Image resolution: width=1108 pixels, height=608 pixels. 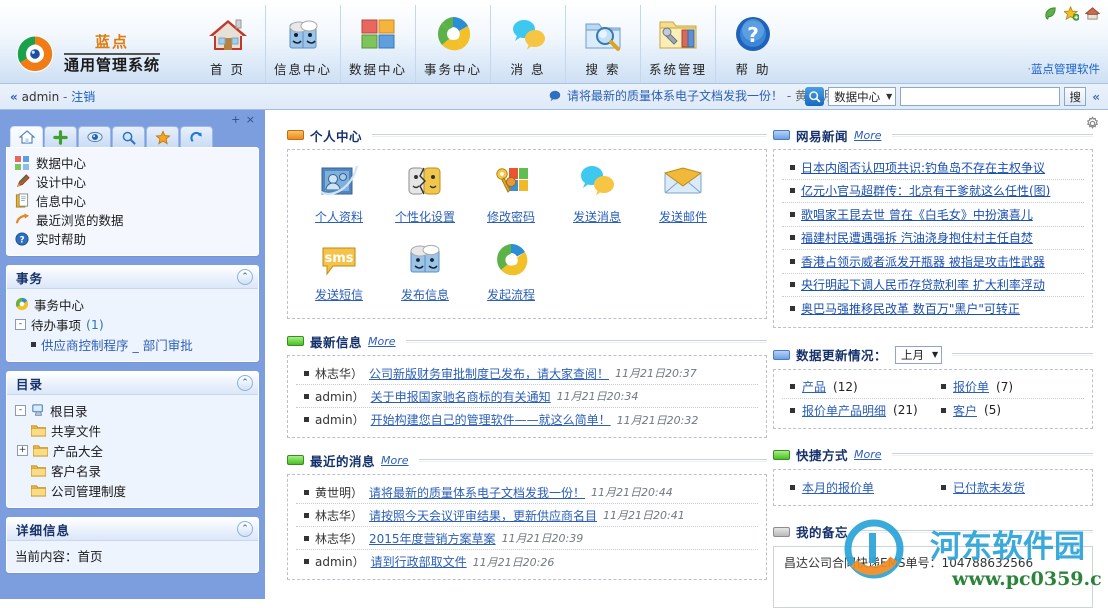 What do you see at coordinates (919, 354) in the screenshot?
I see `period-select: 上月 ▼` at bounding box center [919, 354].